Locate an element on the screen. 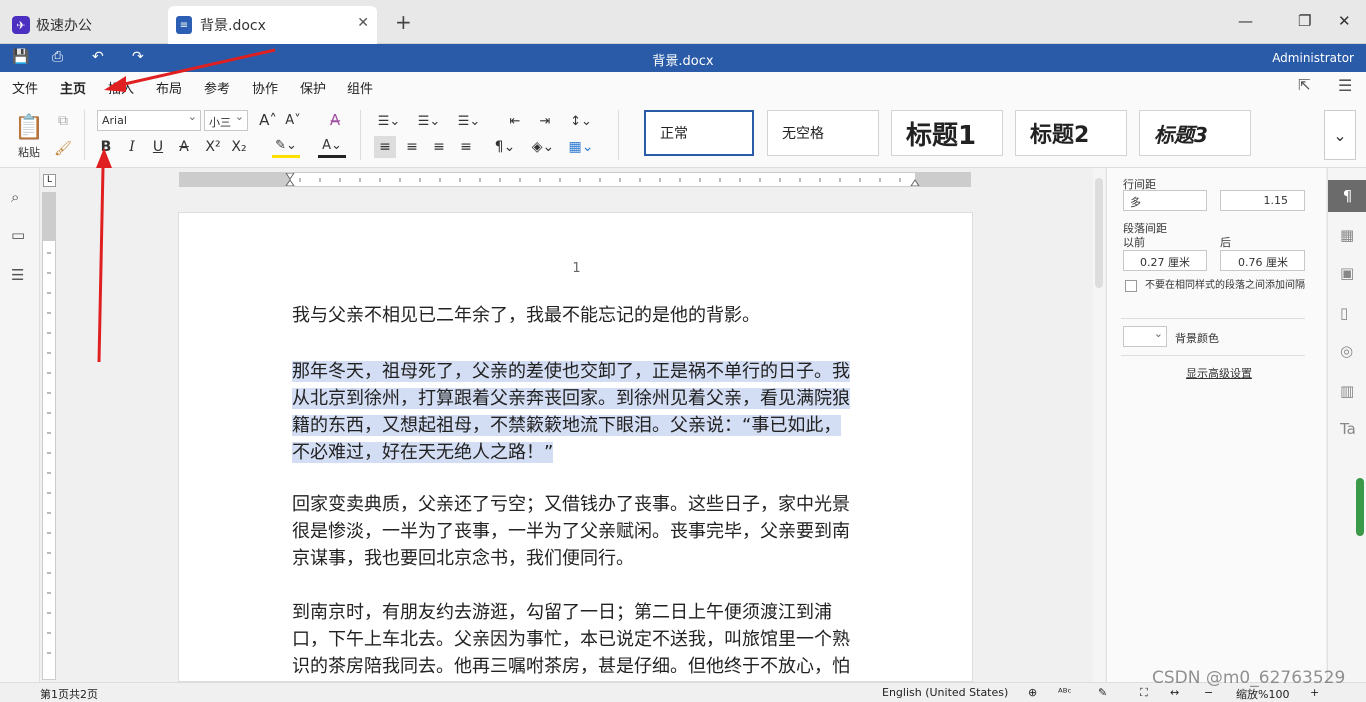 The width and height of the screenshot is (1366, 702). font-size-select: 小三 is located at coordinates (226, 120).